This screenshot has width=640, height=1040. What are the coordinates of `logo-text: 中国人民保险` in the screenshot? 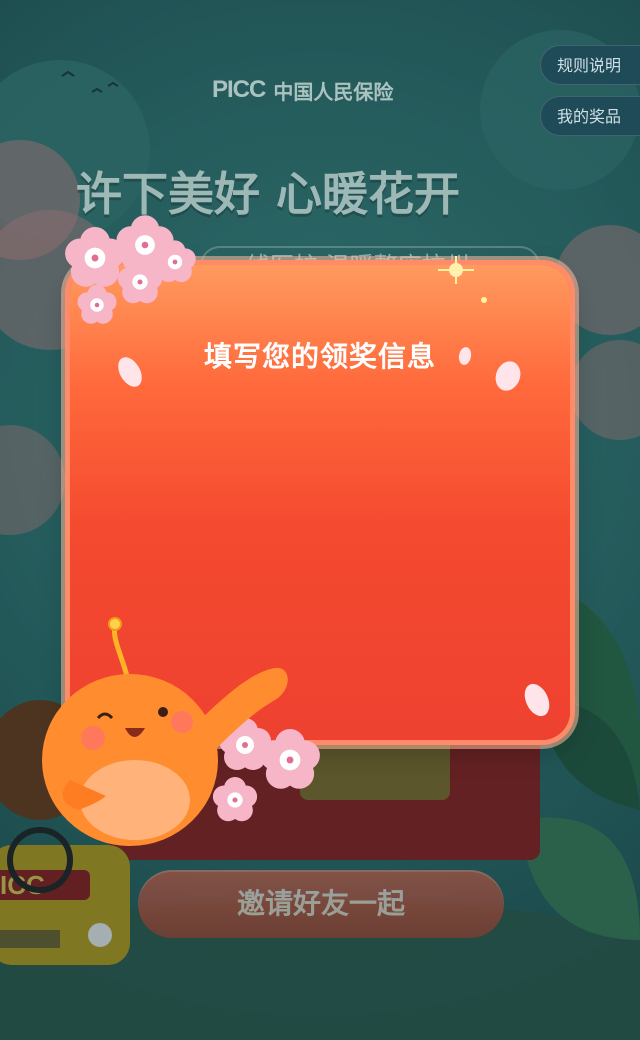 It's located at (333, 91).